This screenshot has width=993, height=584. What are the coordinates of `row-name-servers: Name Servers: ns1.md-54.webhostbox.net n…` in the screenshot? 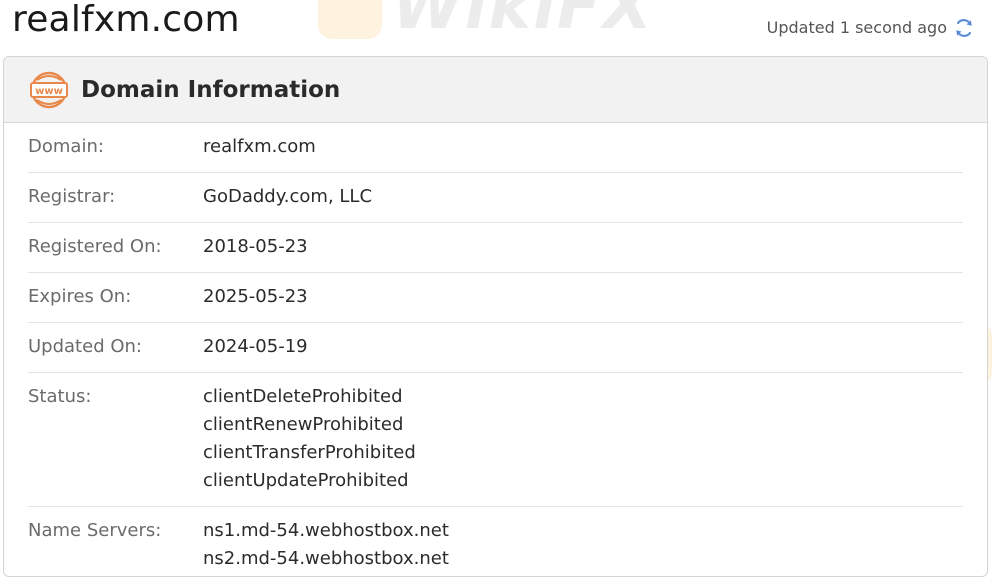 It's located at (495, 541).